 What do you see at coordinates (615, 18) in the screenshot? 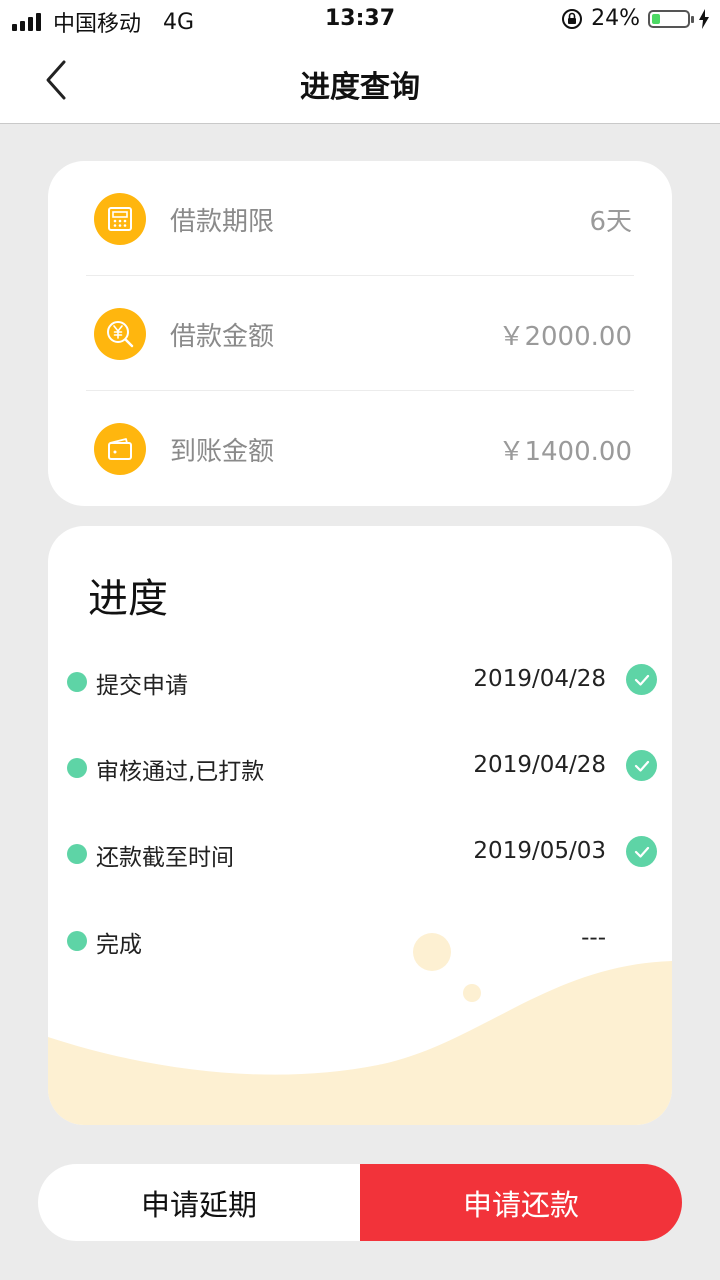
I see `battery-percent: 24%` at bounding box center [615, 18].